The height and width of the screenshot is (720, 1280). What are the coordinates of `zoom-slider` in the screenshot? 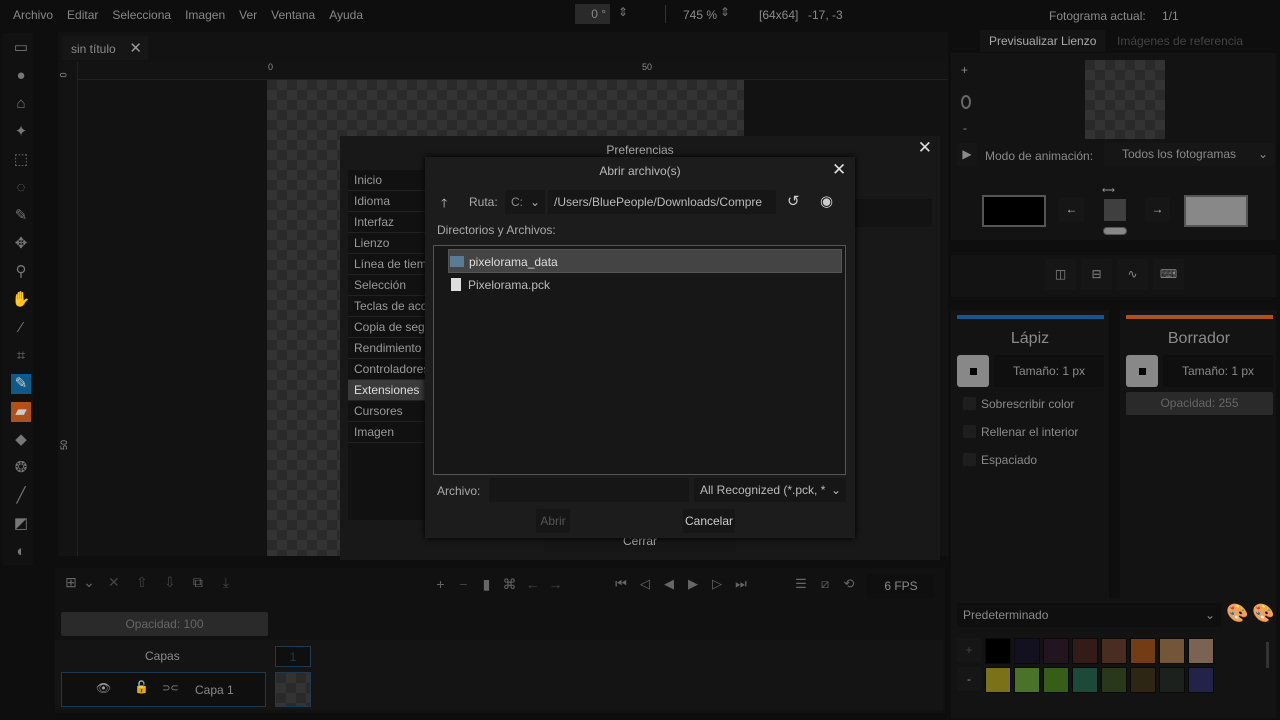 It's located at (966, 102).